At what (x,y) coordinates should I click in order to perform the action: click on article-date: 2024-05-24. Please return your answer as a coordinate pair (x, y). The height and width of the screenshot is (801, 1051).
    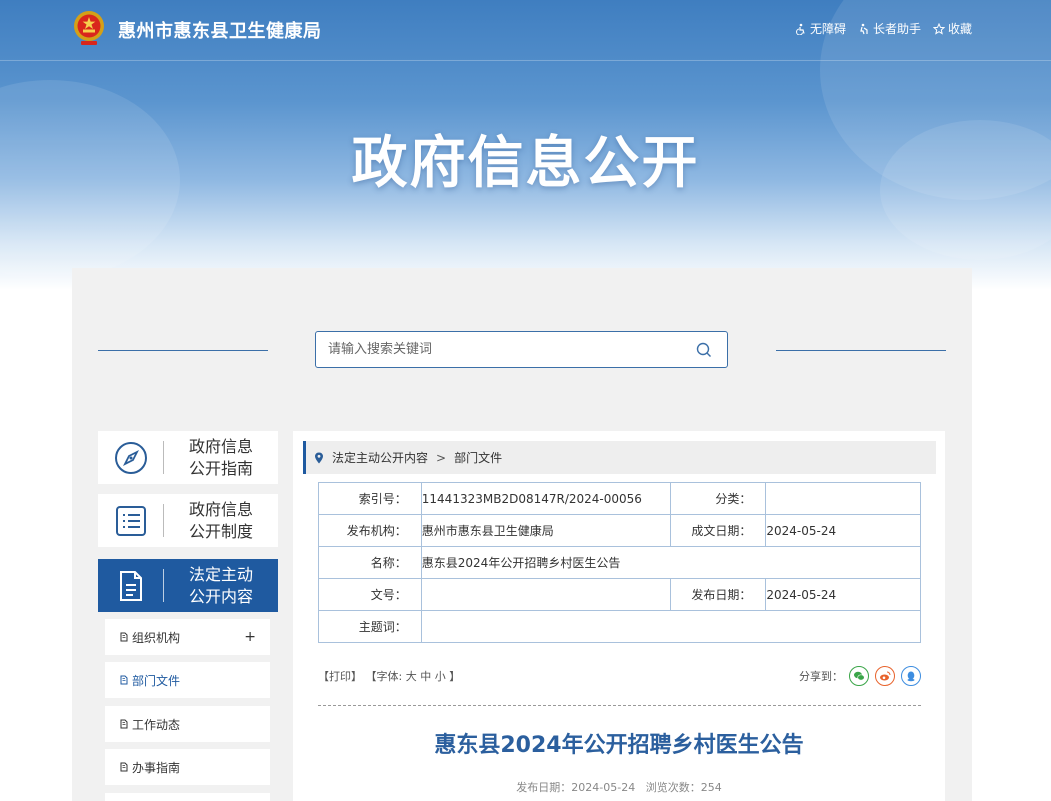
    Looking at the image, I should click on (603, 787).